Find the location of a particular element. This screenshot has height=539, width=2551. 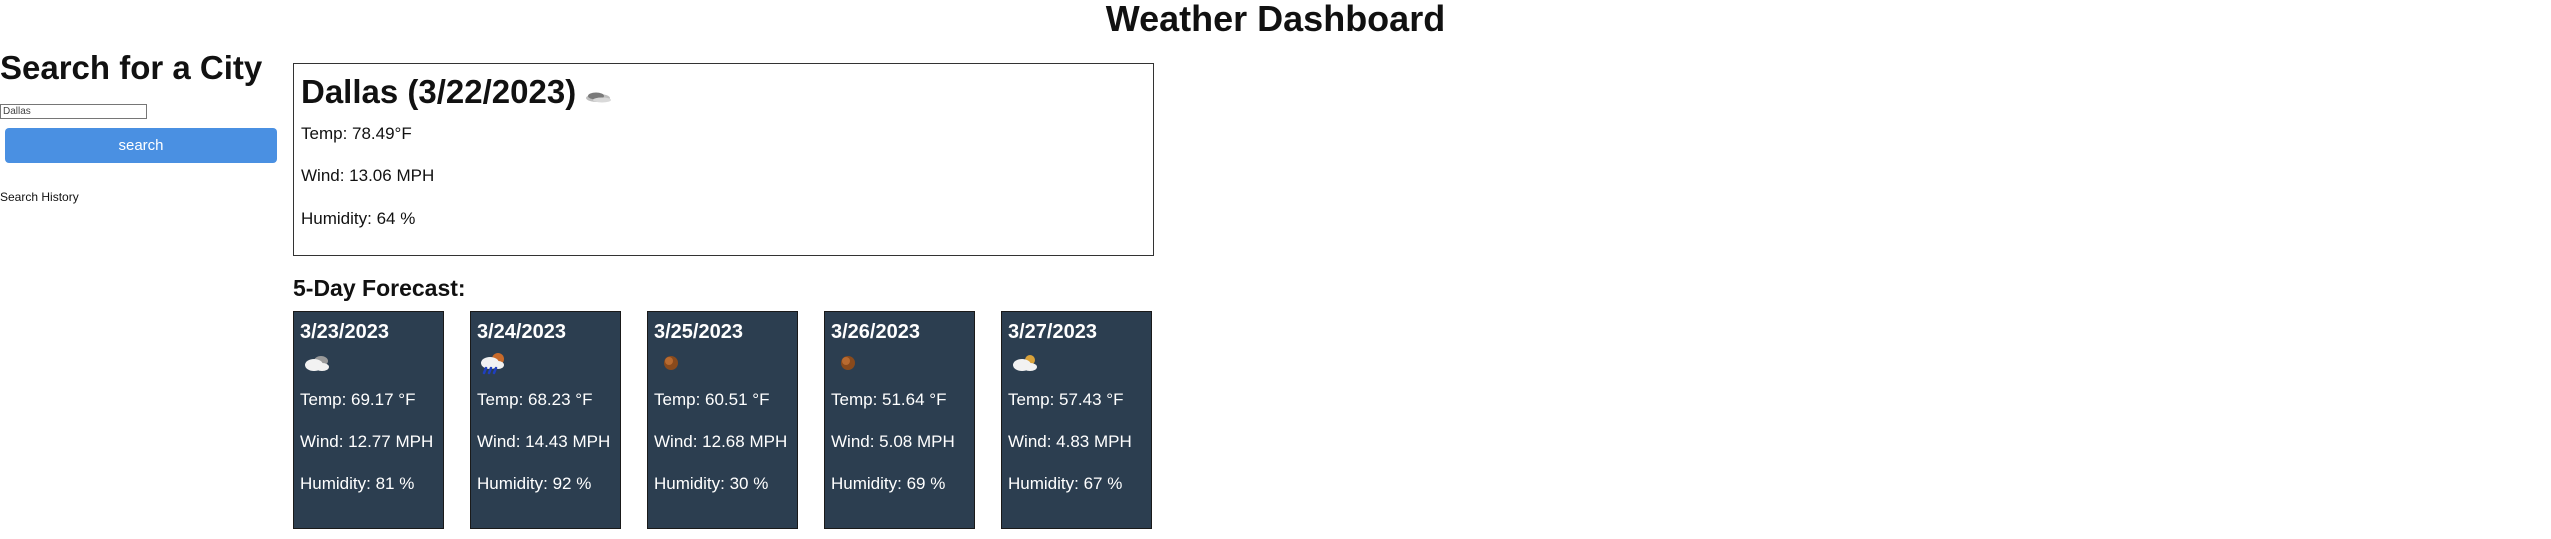

current-weather-title: Dallas (3/22/2023) is located at coordinates (723, 92).